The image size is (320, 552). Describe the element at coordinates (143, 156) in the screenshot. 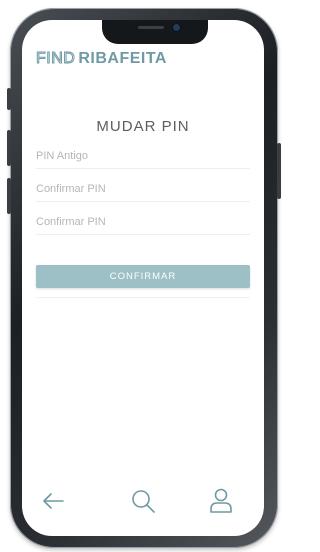

I see `old-pin-input` at that location.